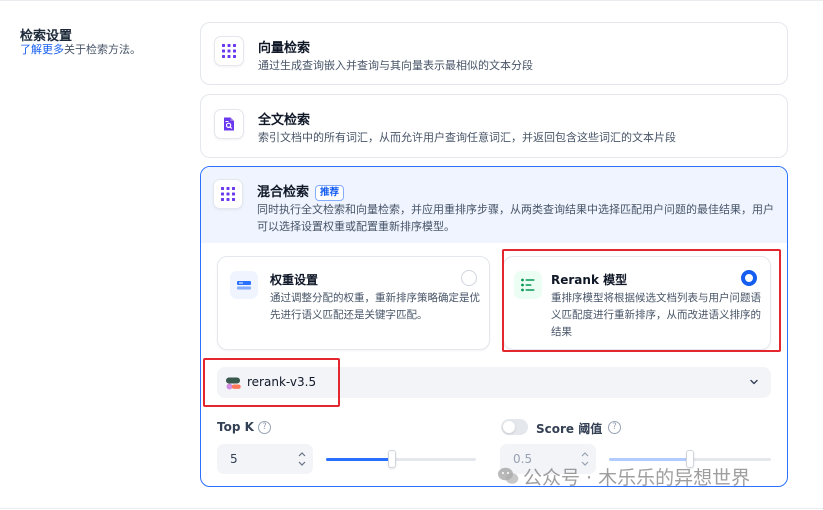  Describe the element at coordinates (395, 65) in the screenshot. I see `vector-search-desc: 通过生成查询嵌入并查询与其向量表示最相似的文本分段` at that location.